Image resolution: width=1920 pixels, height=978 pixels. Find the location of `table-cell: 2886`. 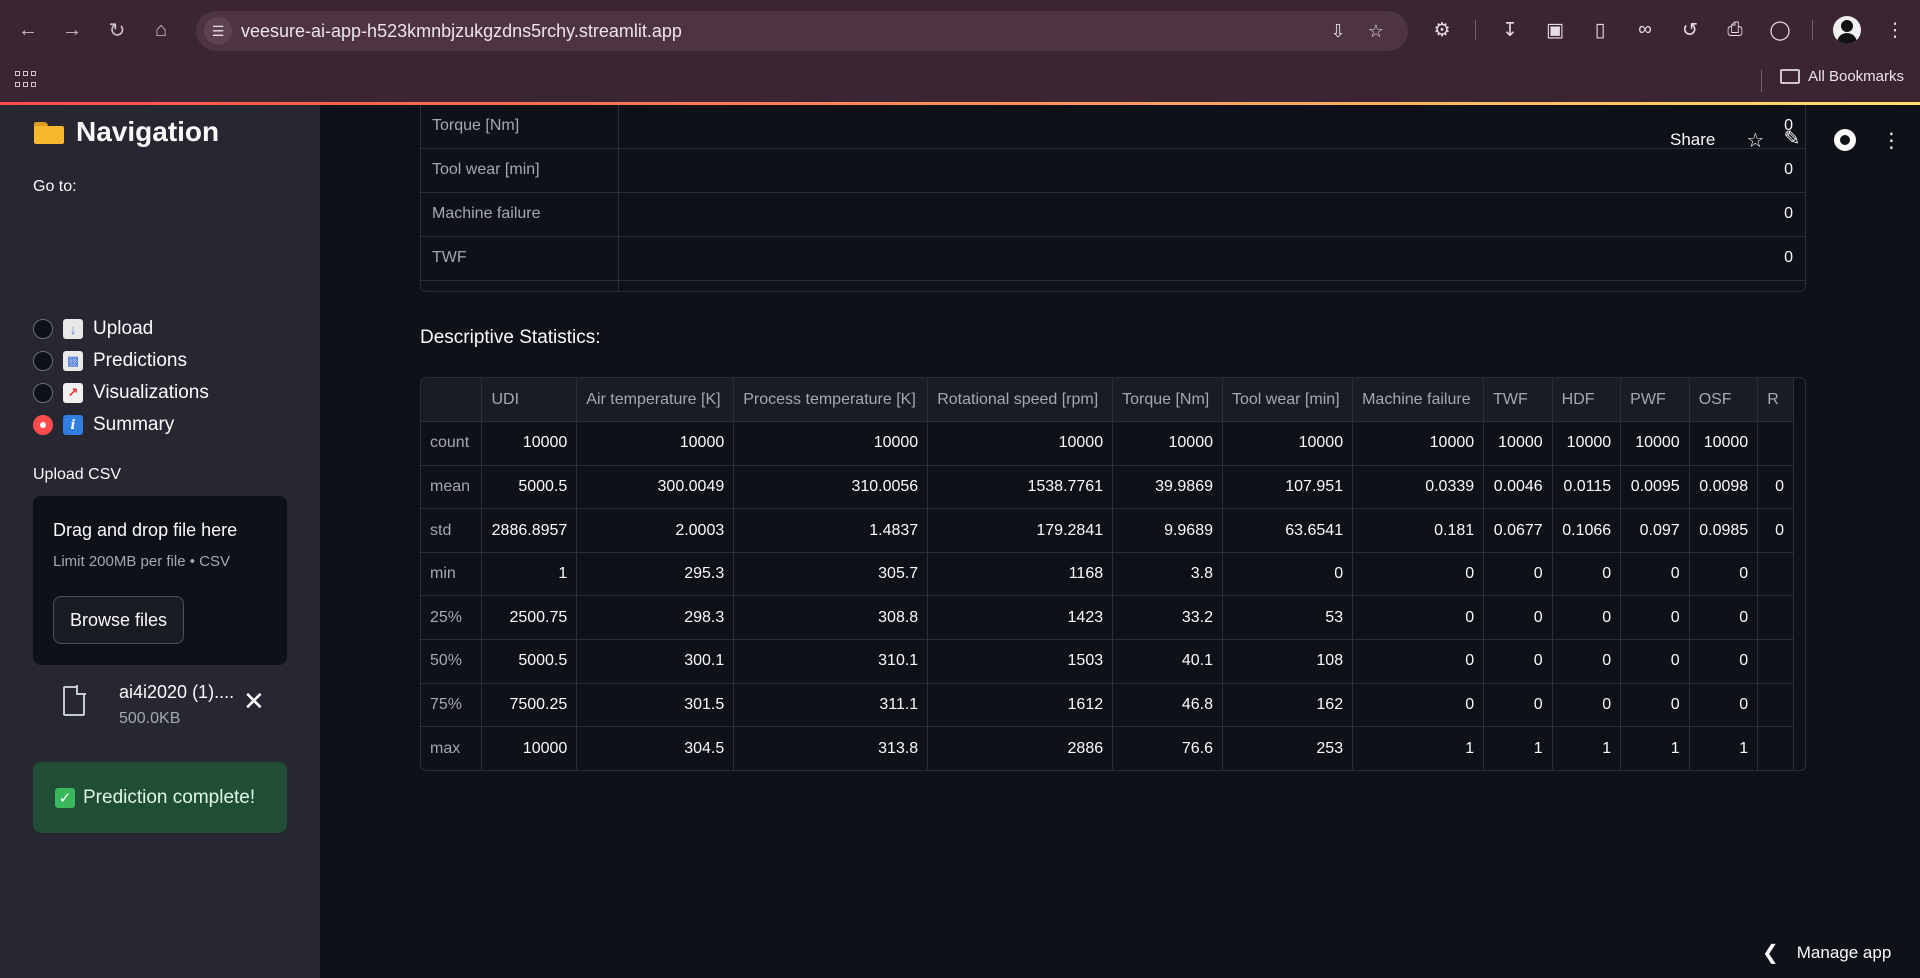

table-cell: 2886 is located at coordinates (1020, 748).